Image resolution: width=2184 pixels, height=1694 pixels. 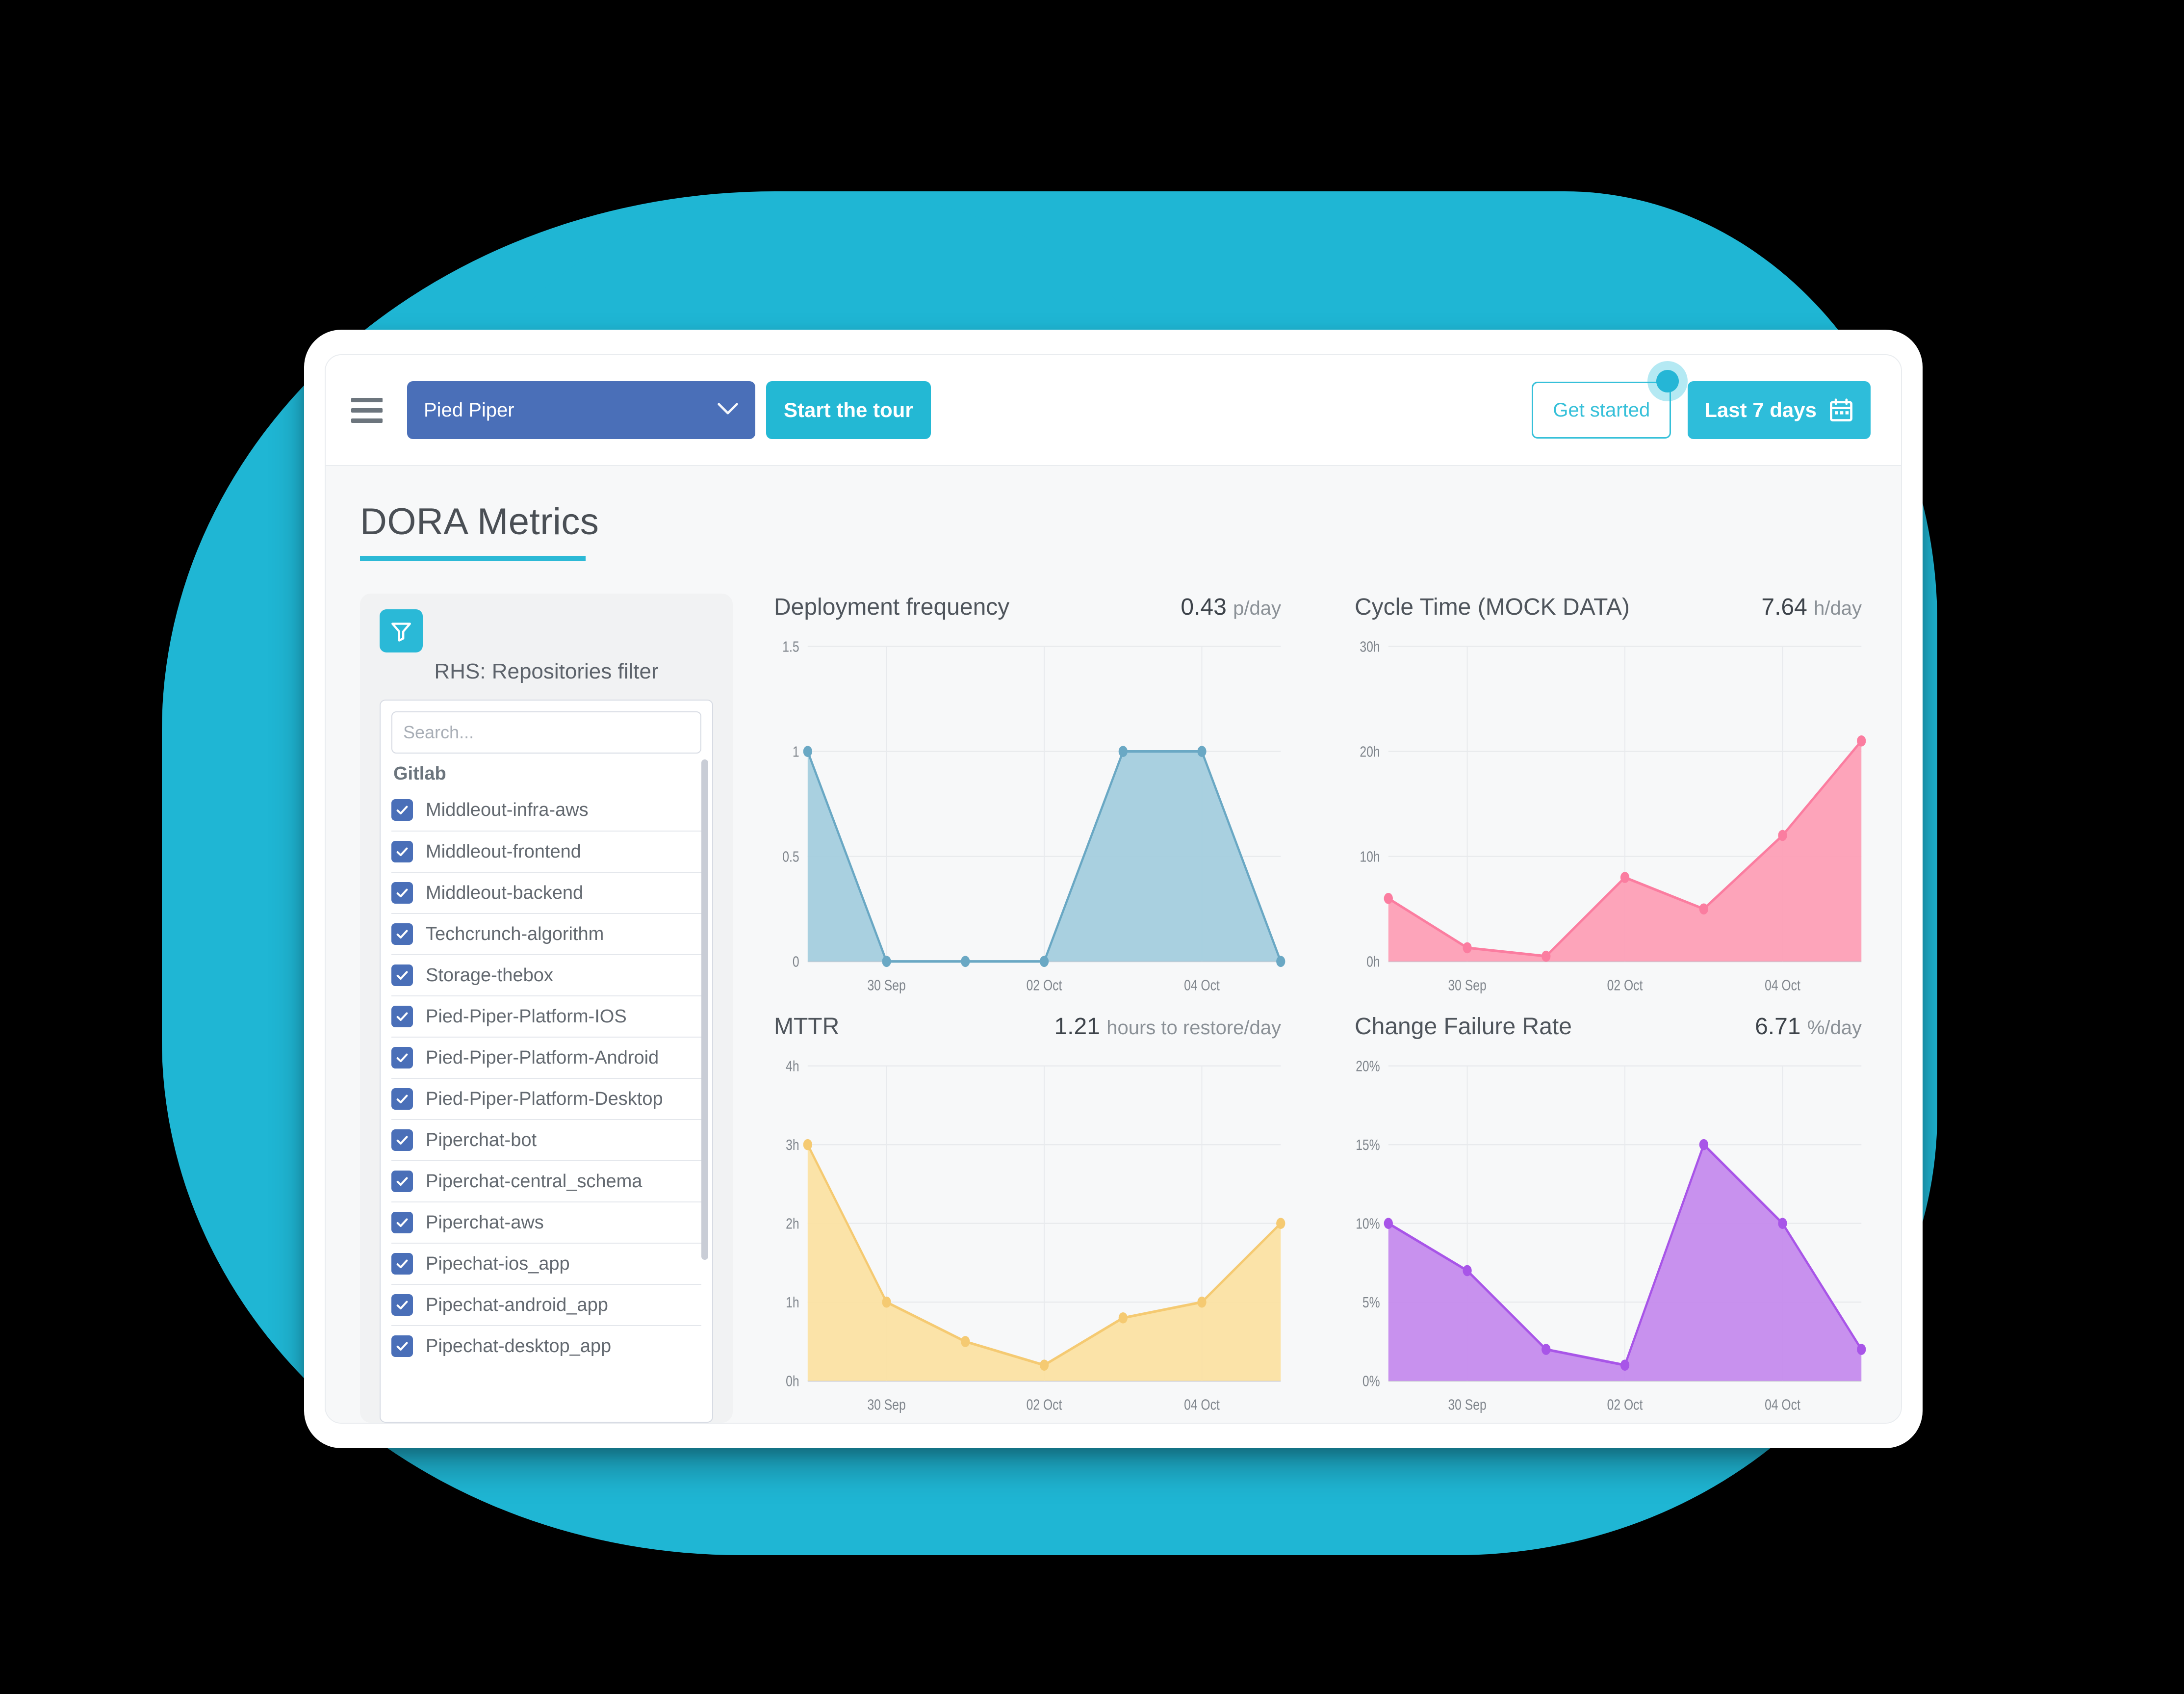 What do you see at coordinates (1784, 607) in the screenshot?
I see `chart-kpi-value: 7.64` at bounding box center [1784, 607].